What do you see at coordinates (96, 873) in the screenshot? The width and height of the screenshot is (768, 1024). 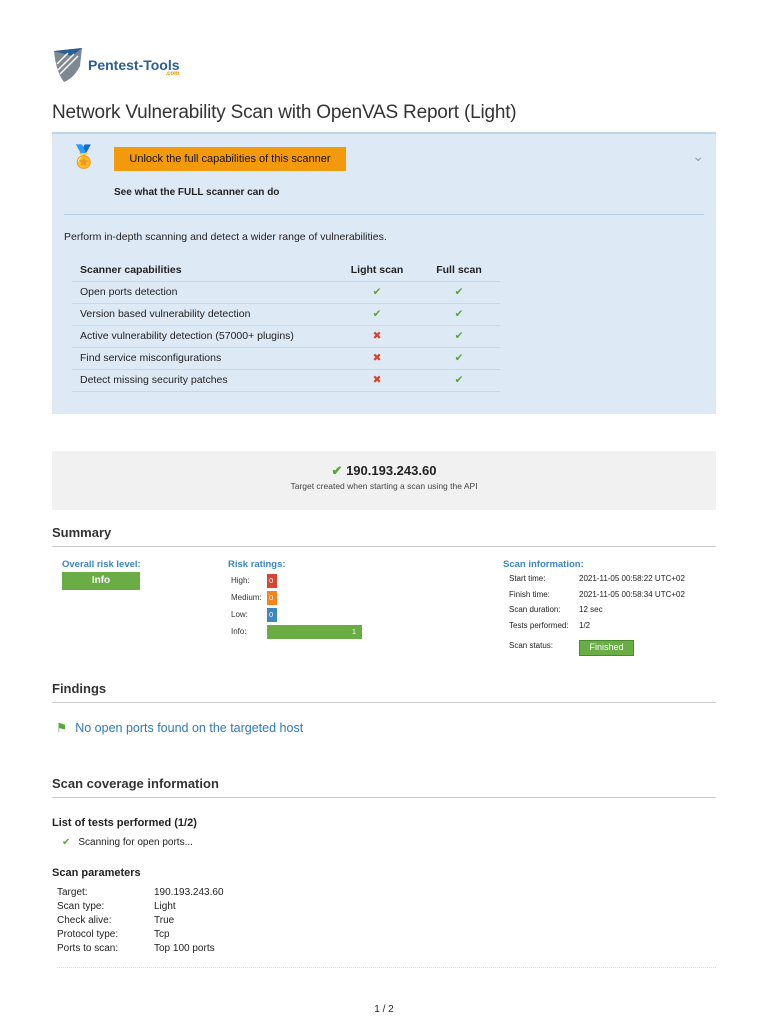 I see `params-heading: Scan parameters` at bounding box center [96, 873].